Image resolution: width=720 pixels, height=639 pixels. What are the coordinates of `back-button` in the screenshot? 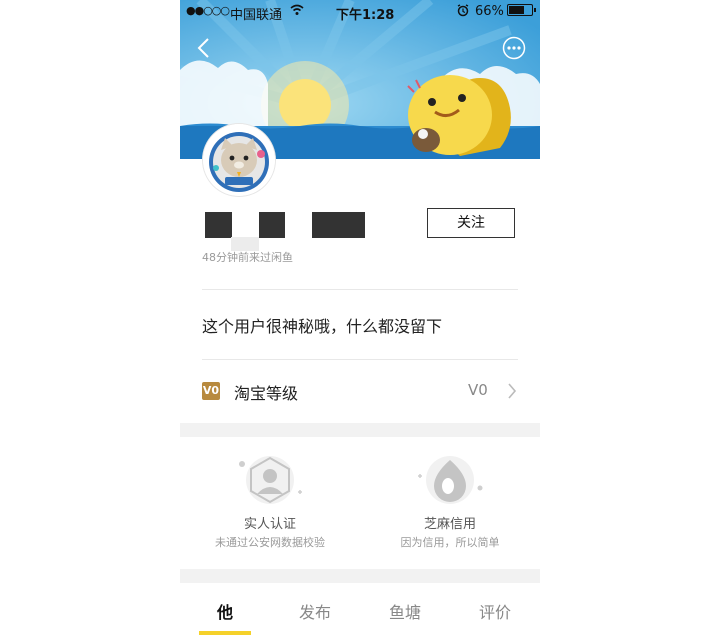 It's located at (206, 48).